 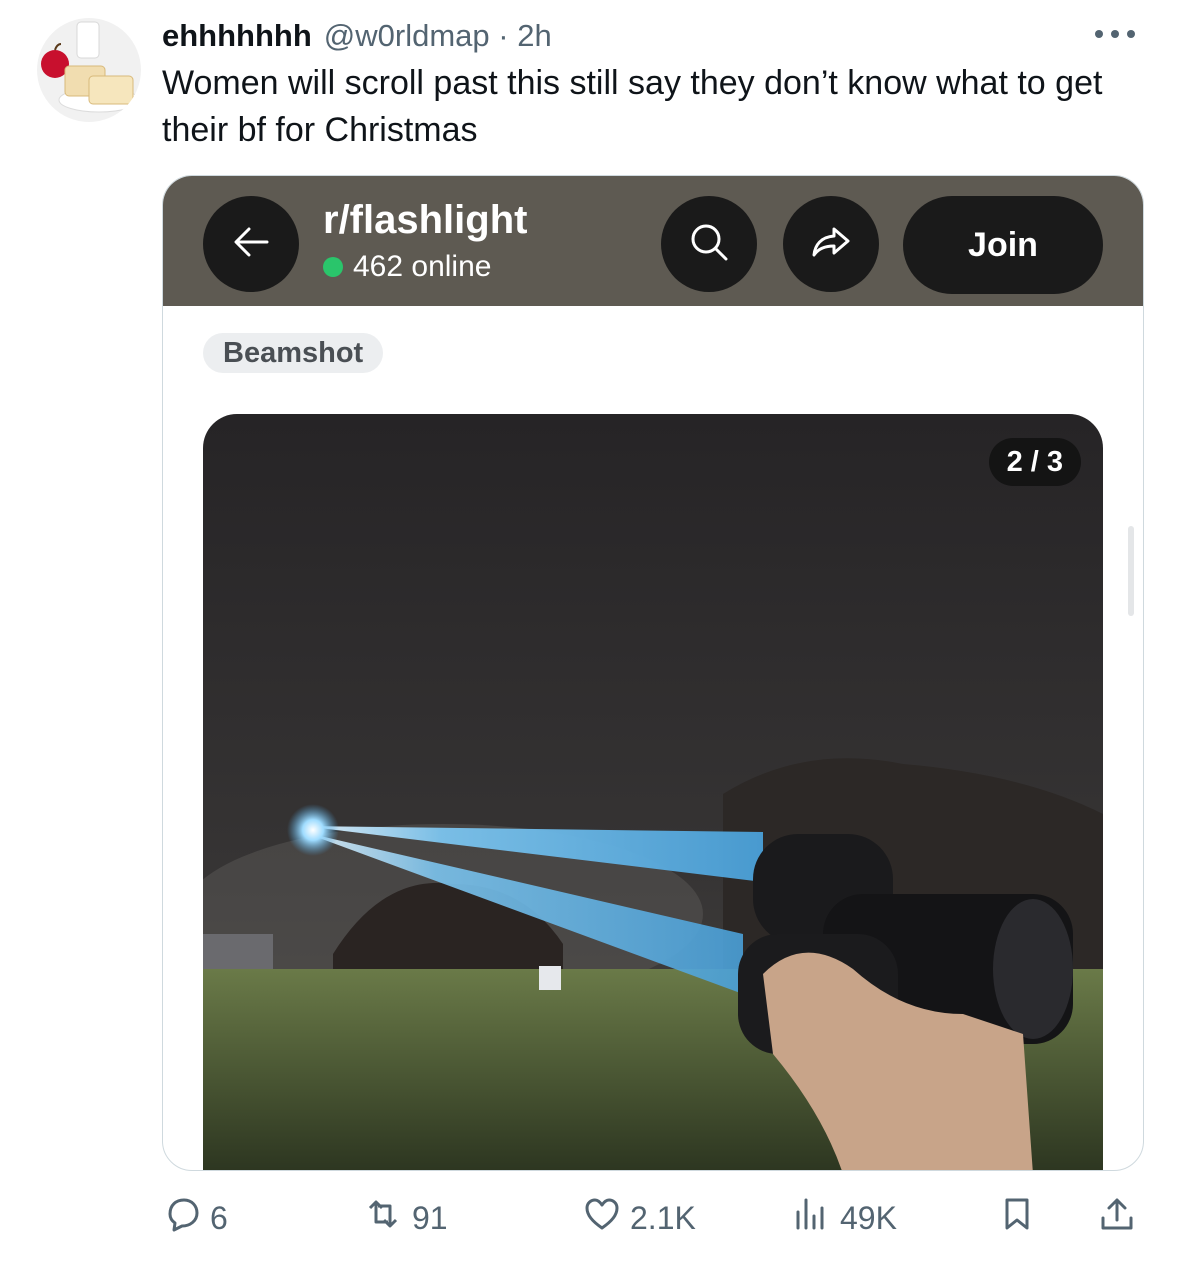 I want to click on action-bar: 6 91 2.1K 49K, so click(x=652, y=1218).